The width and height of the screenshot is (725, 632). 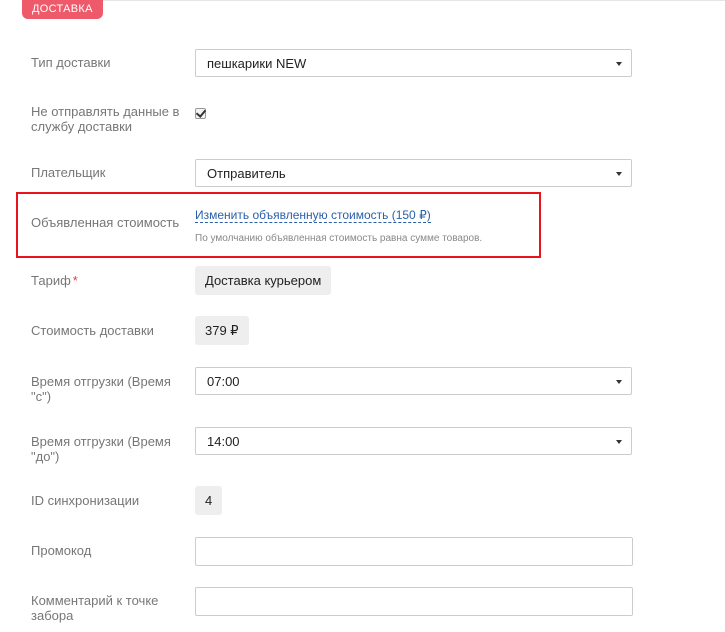 I want to click on pickup-comment-label: Комментарий к точке забора, so click(x=95, y=608).